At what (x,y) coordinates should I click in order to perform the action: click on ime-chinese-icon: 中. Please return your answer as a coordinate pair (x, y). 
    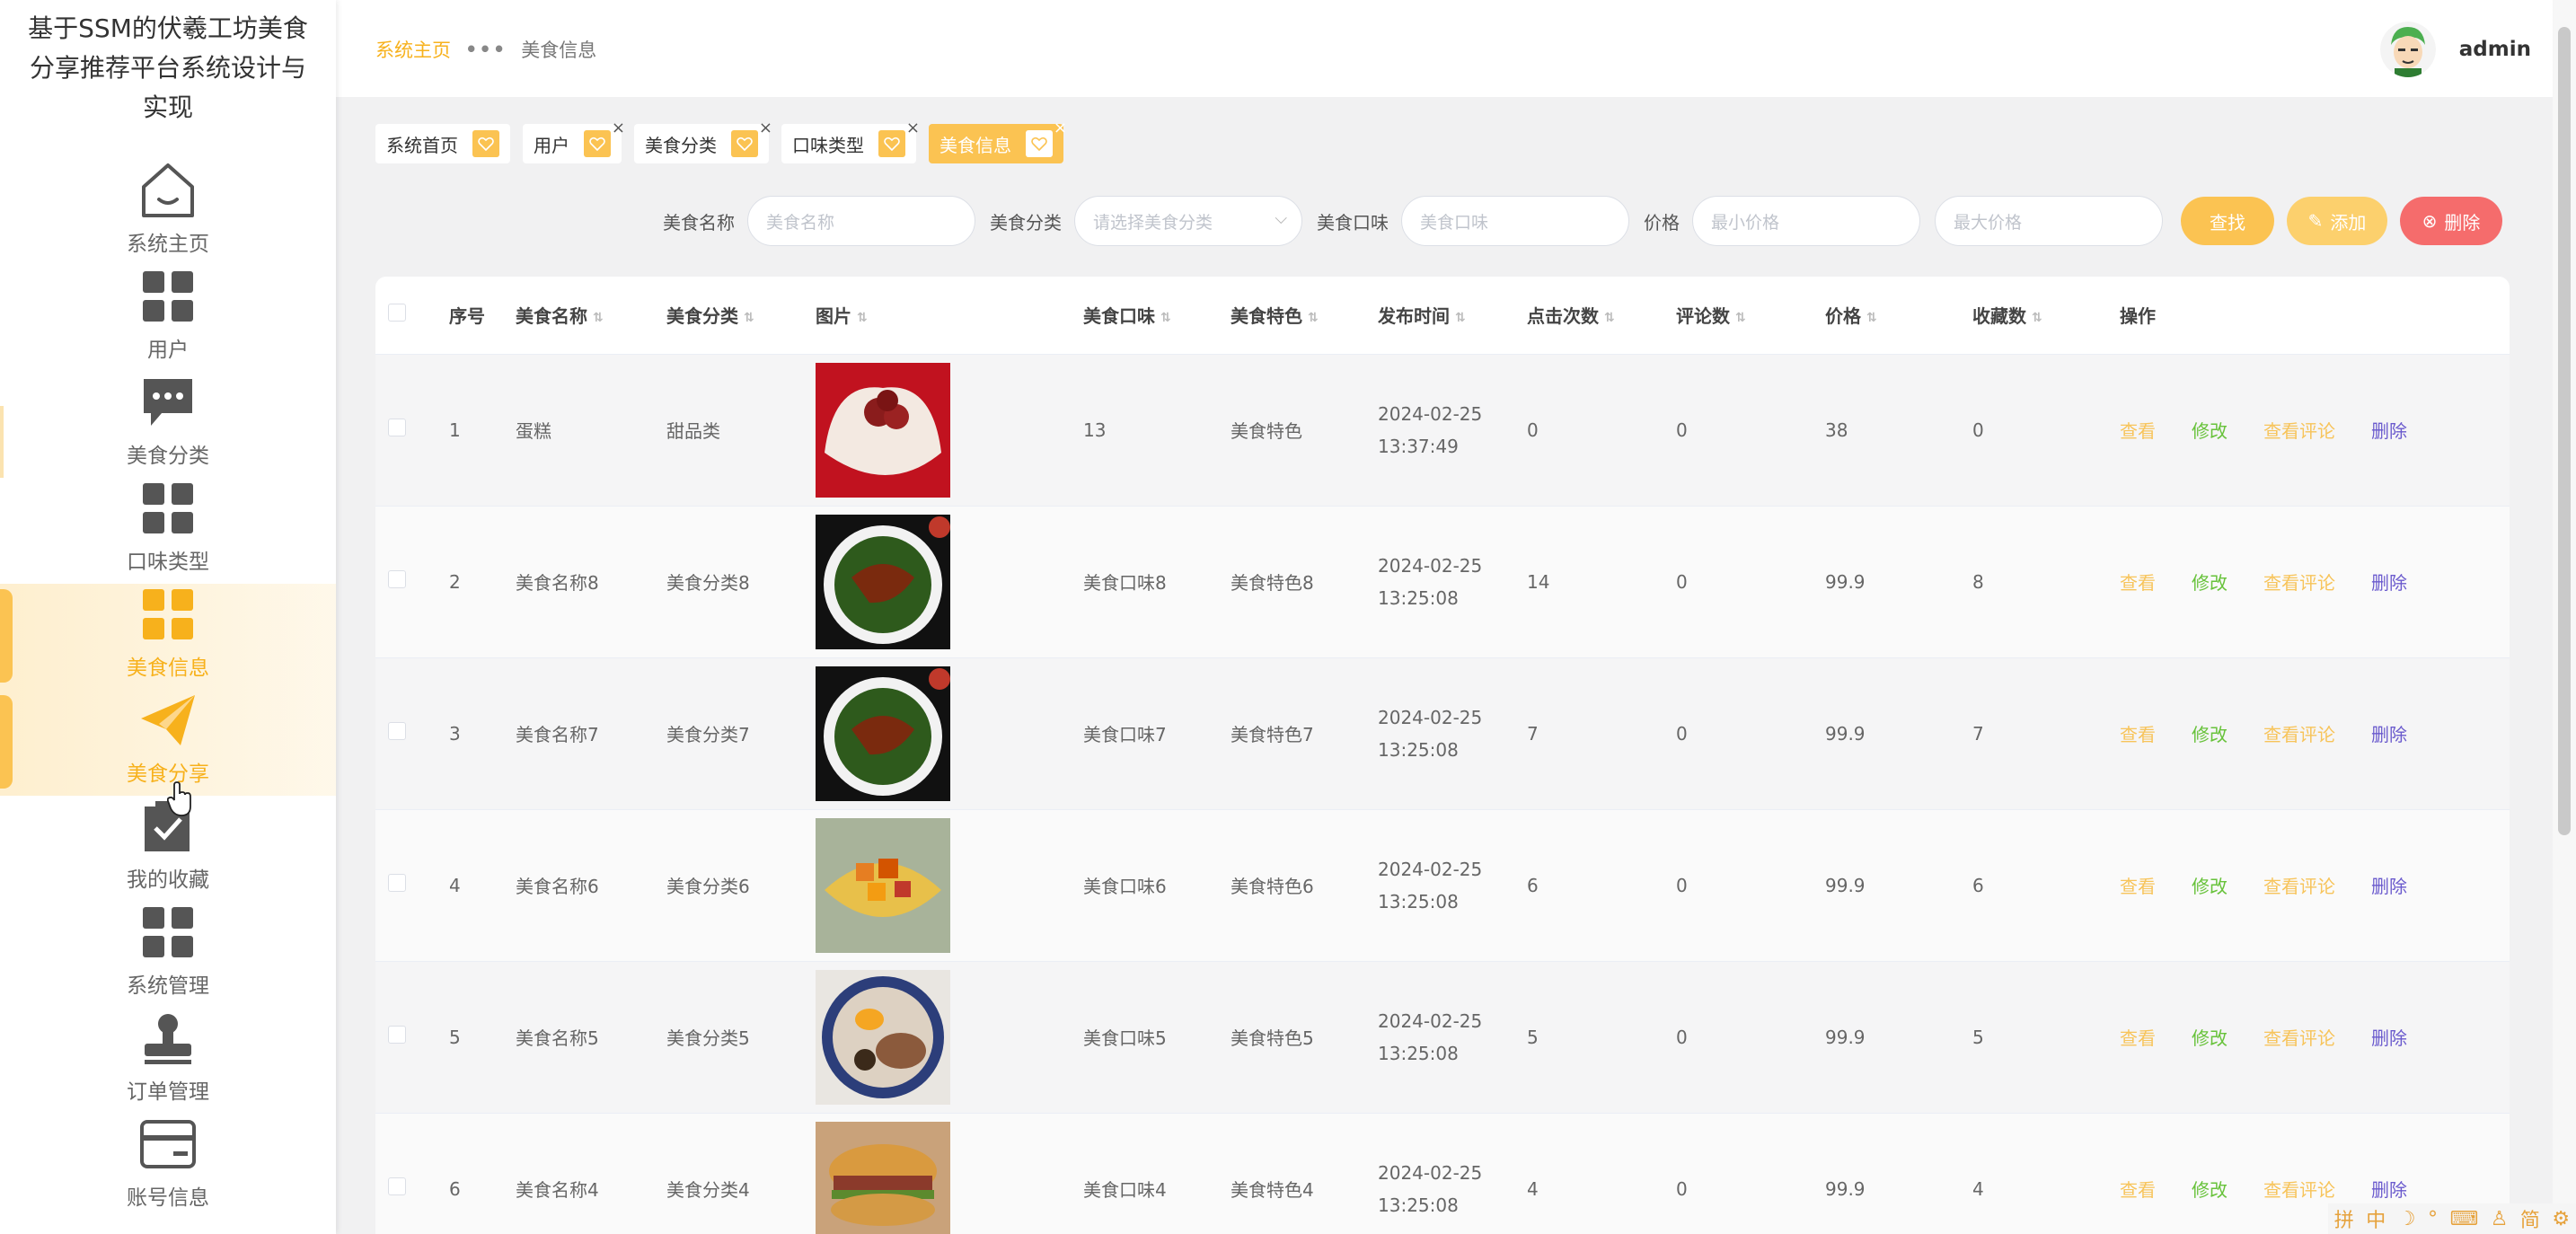
    Looking at the image, I should click on (2376, 1218).